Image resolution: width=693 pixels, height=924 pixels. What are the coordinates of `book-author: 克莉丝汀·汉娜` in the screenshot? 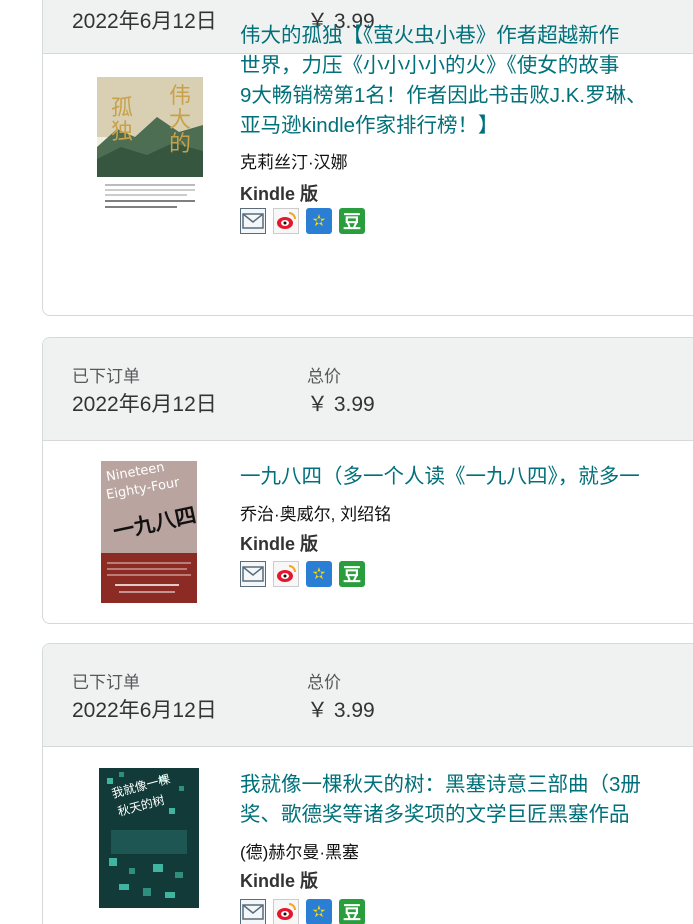 It's located at (294, 162).